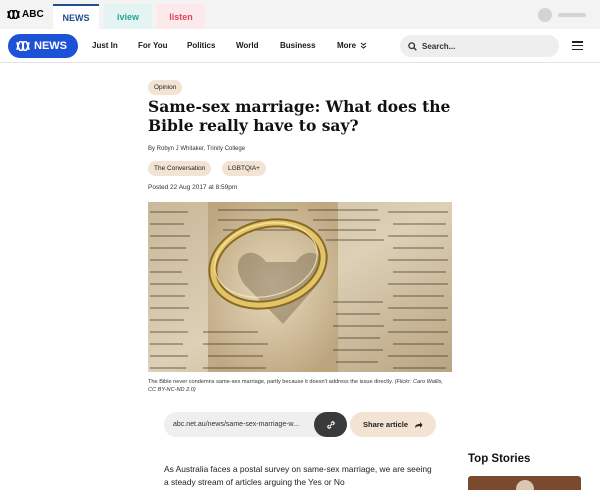 Image resolution: width=600 pixels, height=490 pixels. I want to click on top-story-thumbnail, so click(524, 483).